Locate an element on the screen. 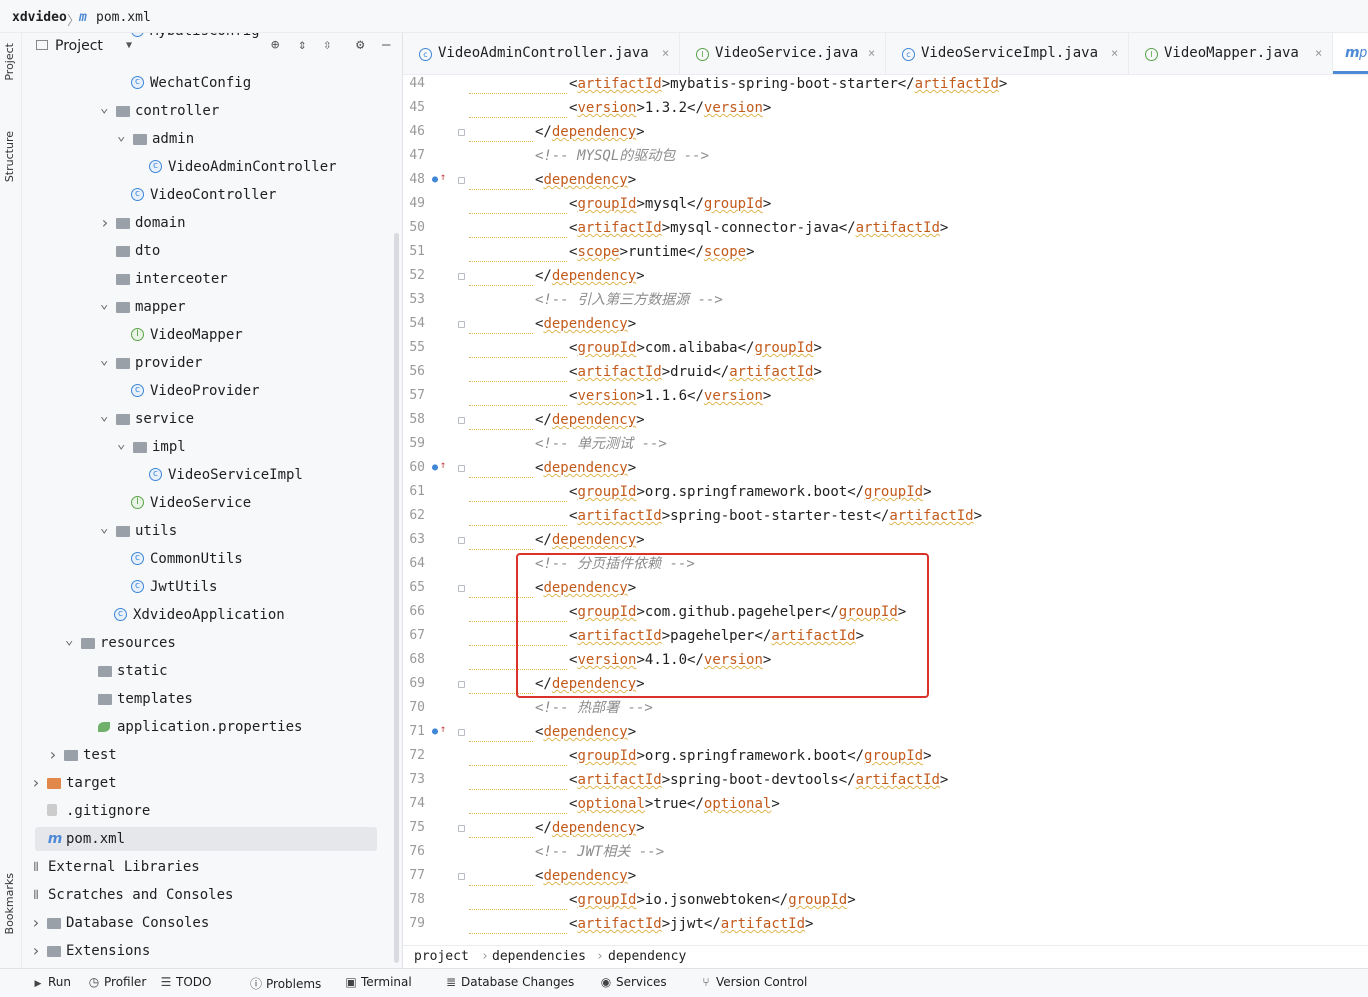 Image resolution: width=1368 pixels, height=997 pixels. code-line: <optional>true</optional> is located at coordinates (674, 804).